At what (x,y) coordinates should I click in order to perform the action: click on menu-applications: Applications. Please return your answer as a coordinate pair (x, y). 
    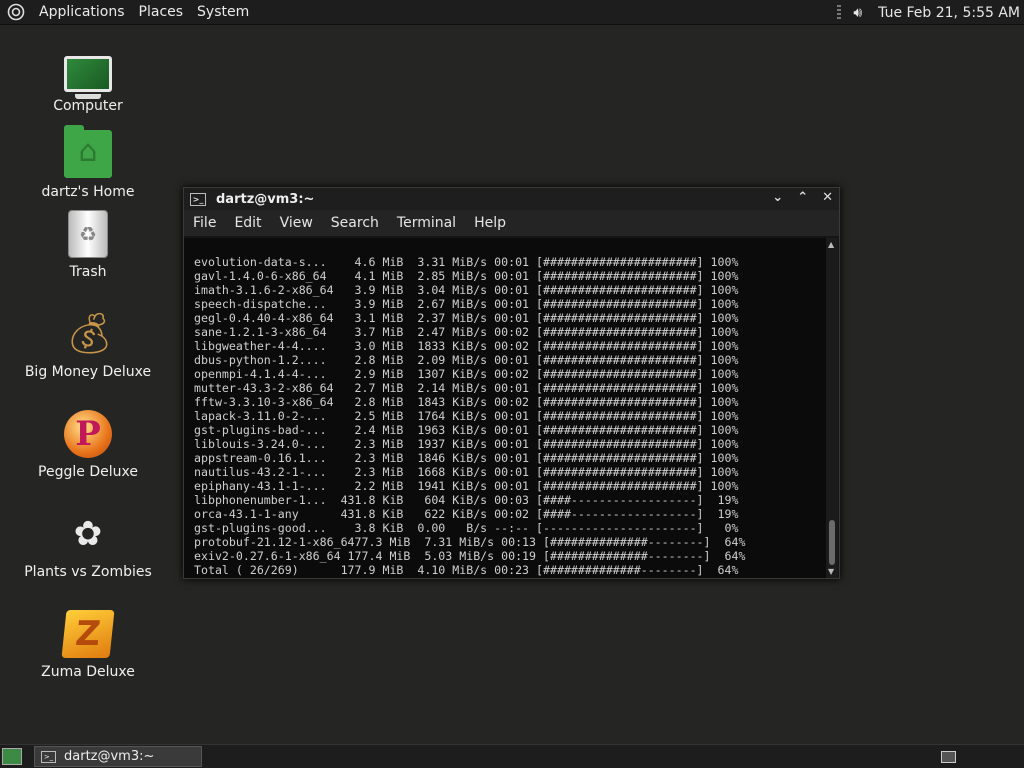
    Looking at the image, I should click on (82, 12).